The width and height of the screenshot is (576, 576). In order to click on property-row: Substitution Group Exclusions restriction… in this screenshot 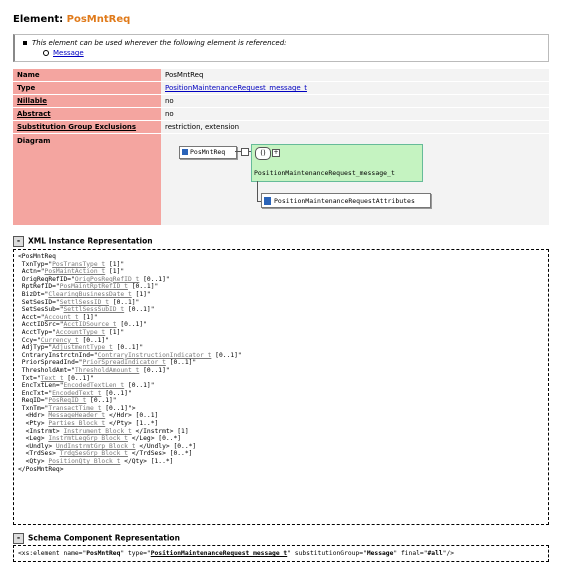, I will do `click(281, 127)`.